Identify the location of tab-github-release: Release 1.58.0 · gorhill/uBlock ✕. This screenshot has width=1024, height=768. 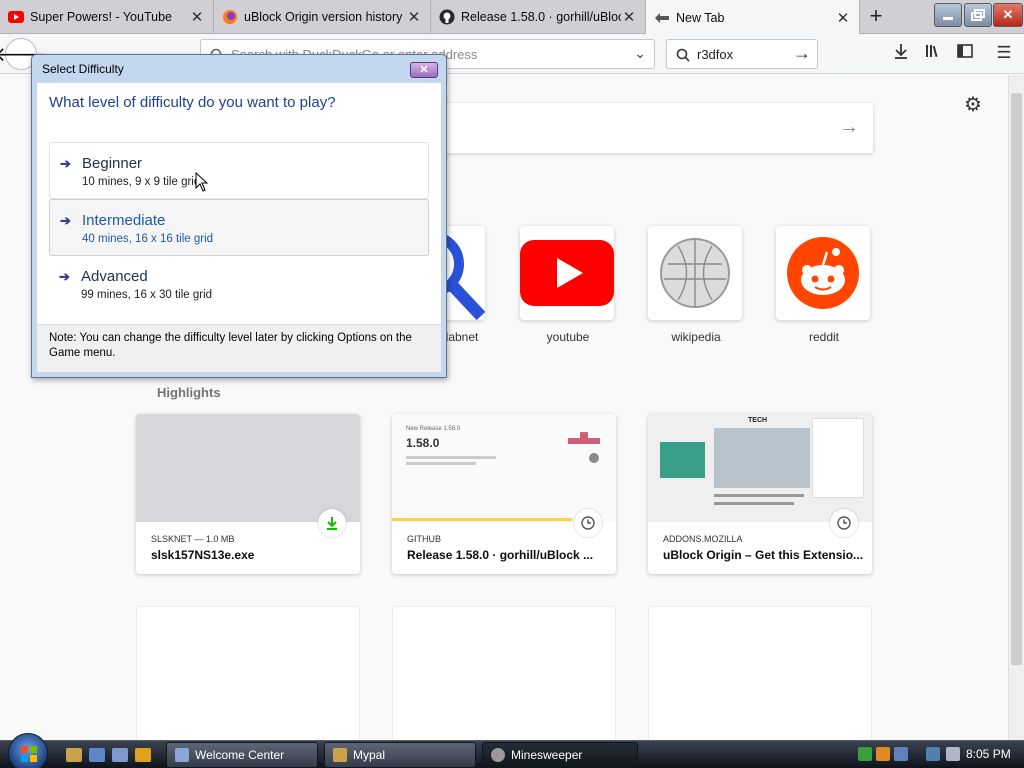
(538, 17).